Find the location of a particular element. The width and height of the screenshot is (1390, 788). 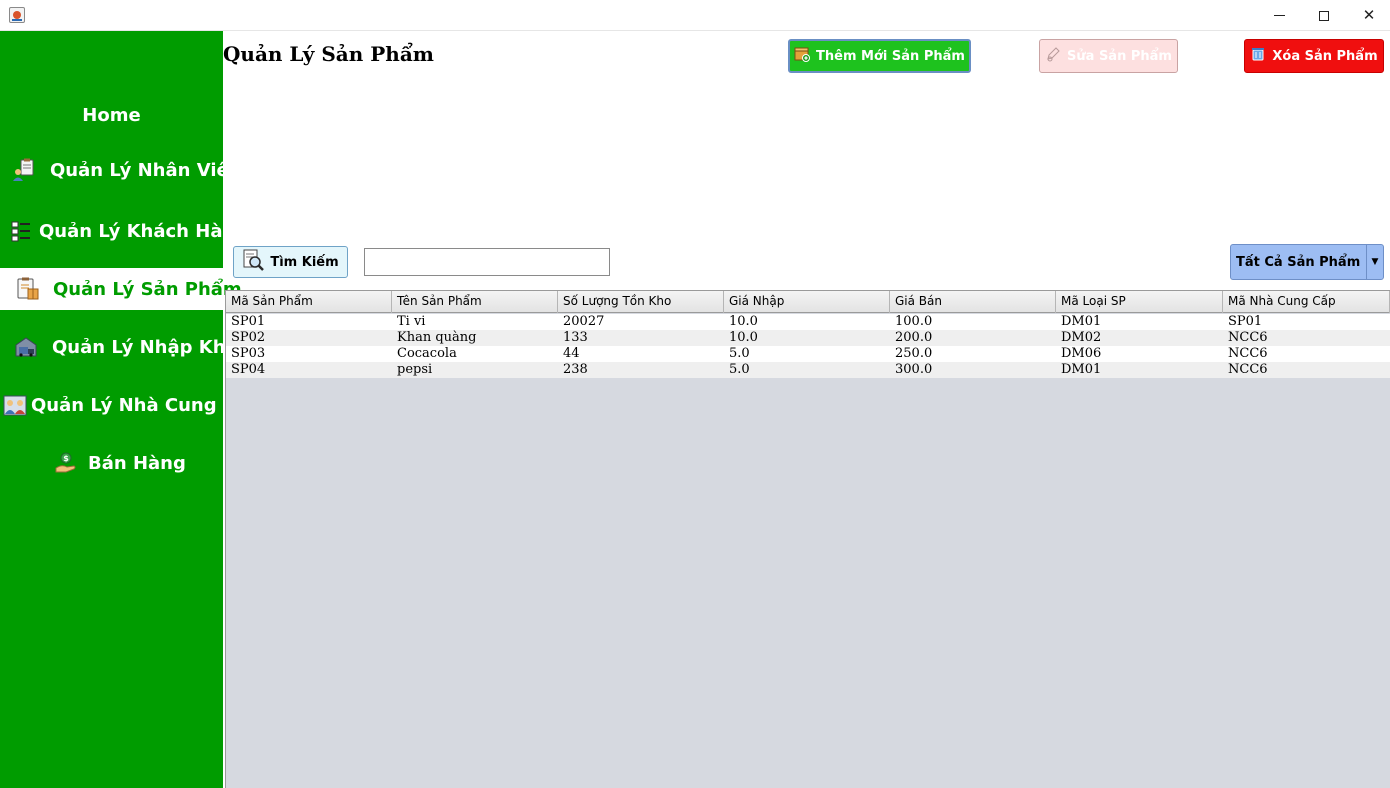

table-cell: DM02 is located at coordinates (1081, 337).